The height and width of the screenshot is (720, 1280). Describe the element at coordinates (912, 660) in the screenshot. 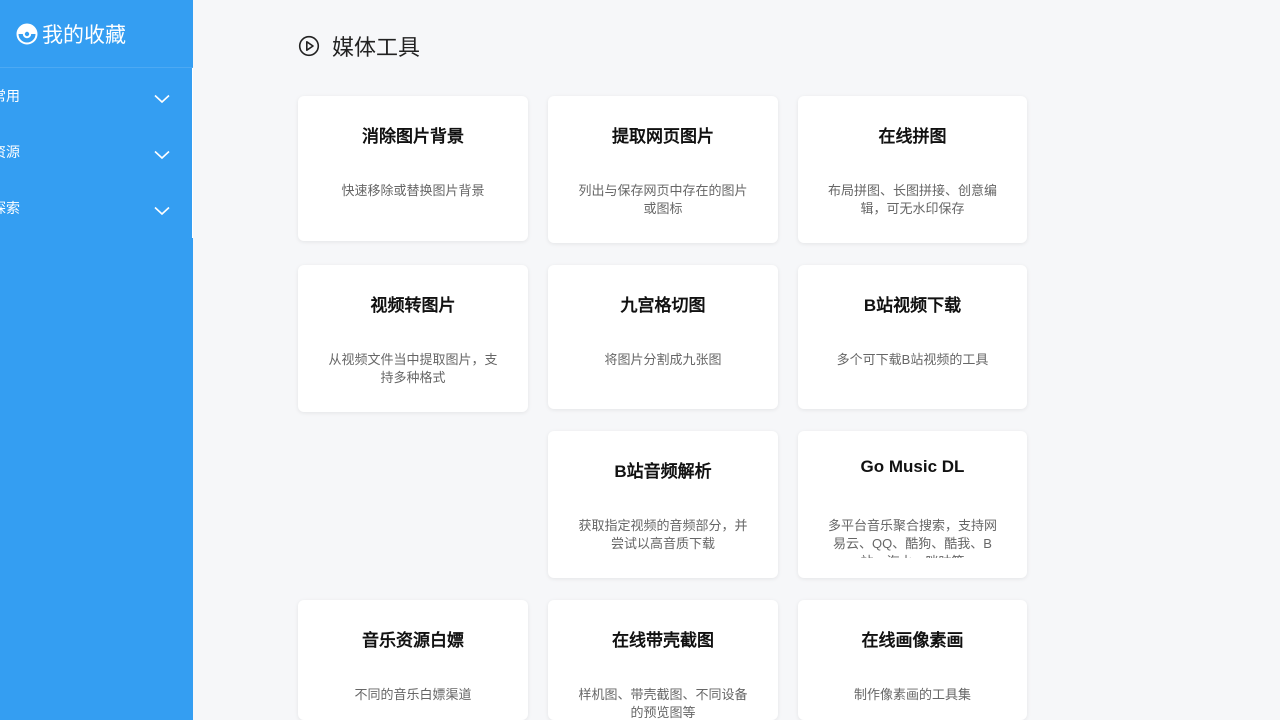

I see `tool-card: 在线画像素画 制作像素画的工具集` at that location.